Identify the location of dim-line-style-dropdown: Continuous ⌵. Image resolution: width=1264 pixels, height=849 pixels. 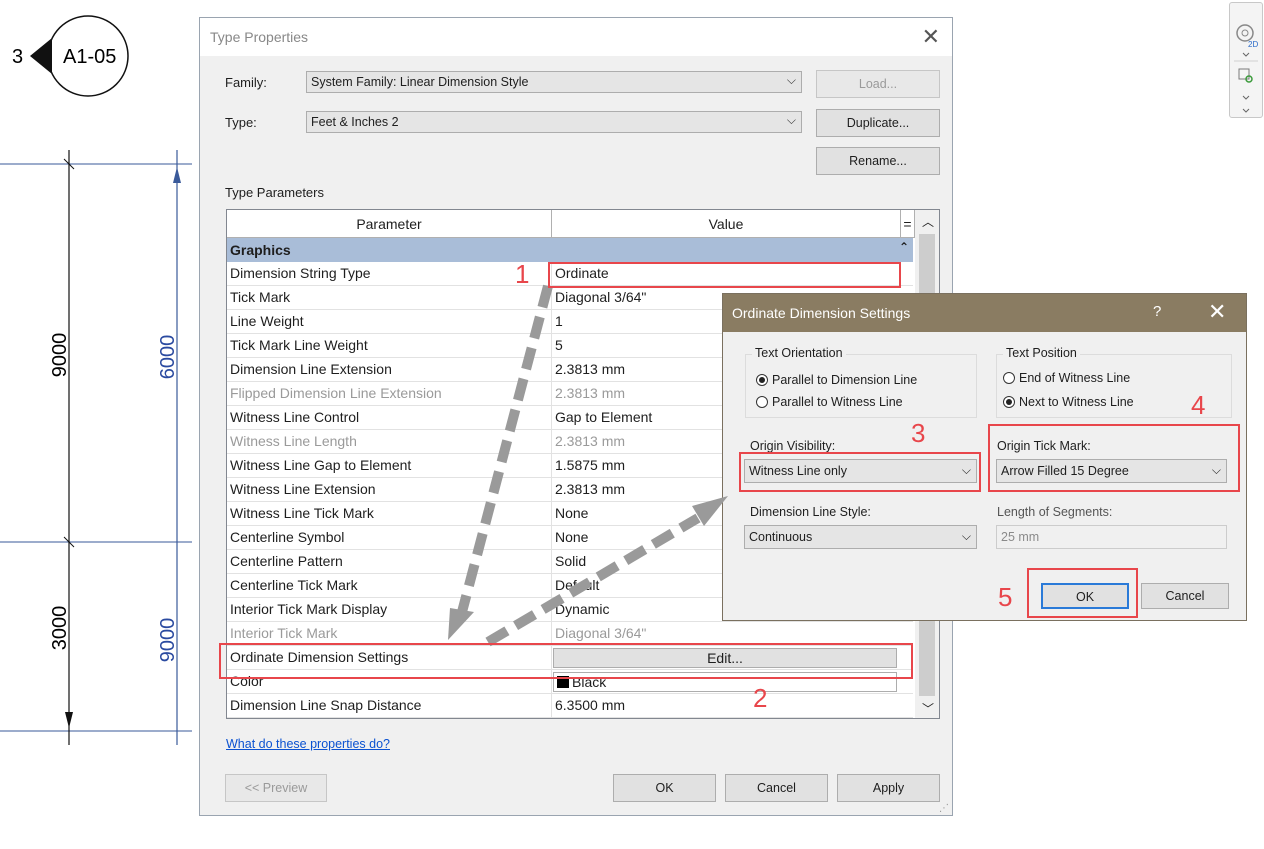
(860, 537).